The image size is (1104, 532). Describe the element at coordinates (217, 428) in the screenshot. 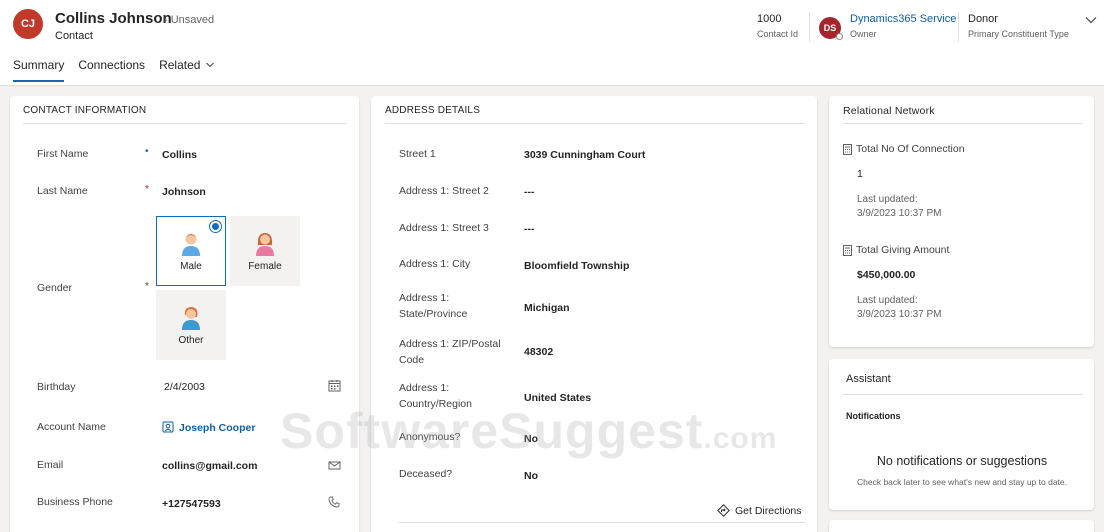

I see `account-name-link: Joseph Cooper` at that location.